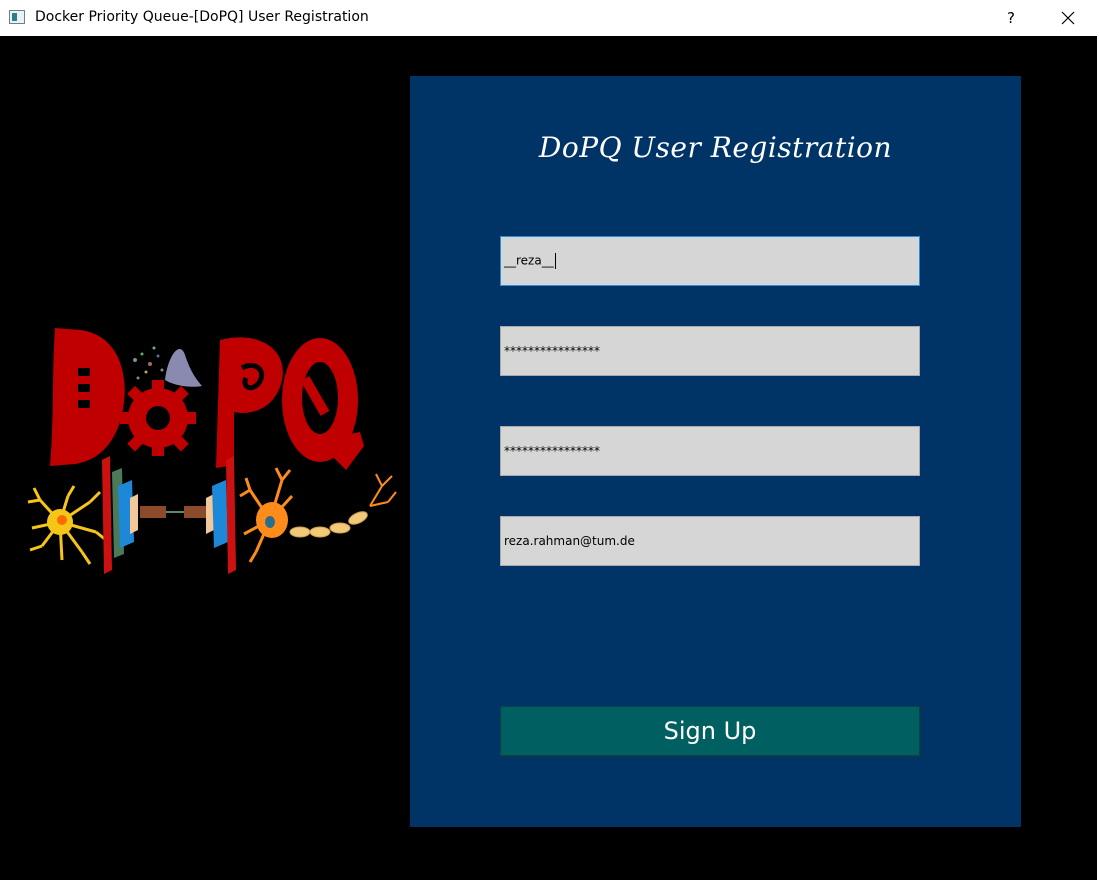 This screenshot has height=881, width=1099. I want to click on confirm-password-field: ****************, so click(710, 451).